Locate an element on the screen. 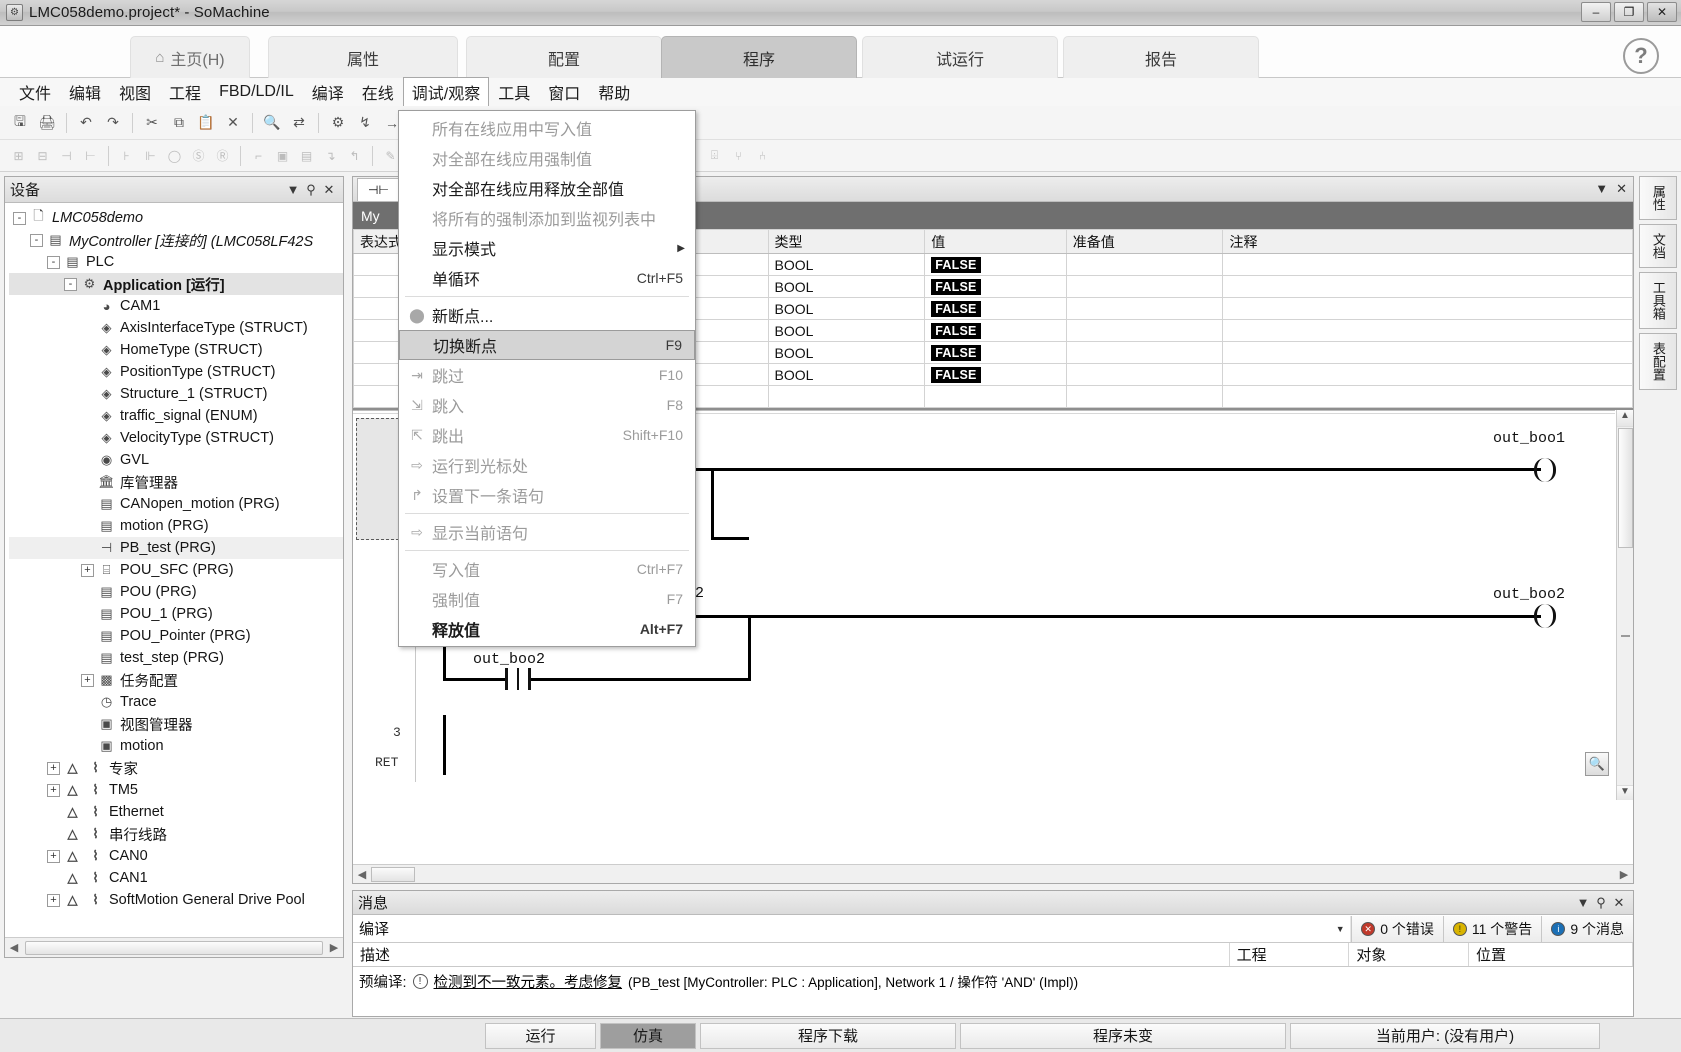  undo-icon: ↶ is located at coordinates (86, 123).